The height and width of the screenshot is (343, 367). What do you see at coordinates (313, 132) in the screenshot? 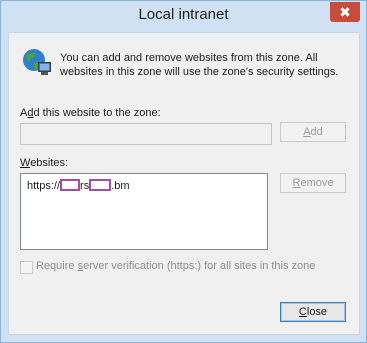
I see `add-button: Add` at bounding box center [313, 132].